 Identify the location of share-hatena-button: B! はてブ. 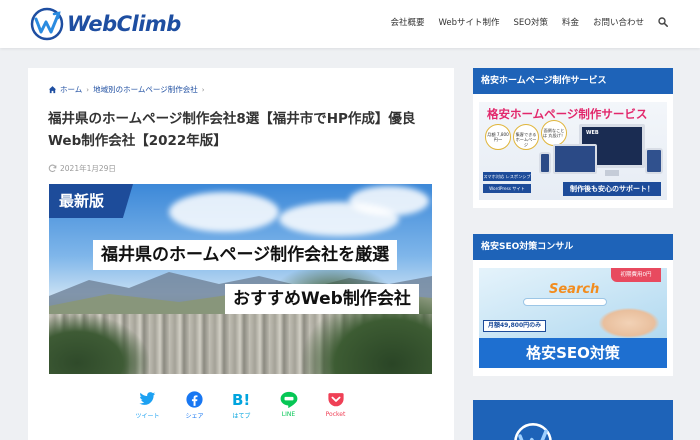
(241, 405).